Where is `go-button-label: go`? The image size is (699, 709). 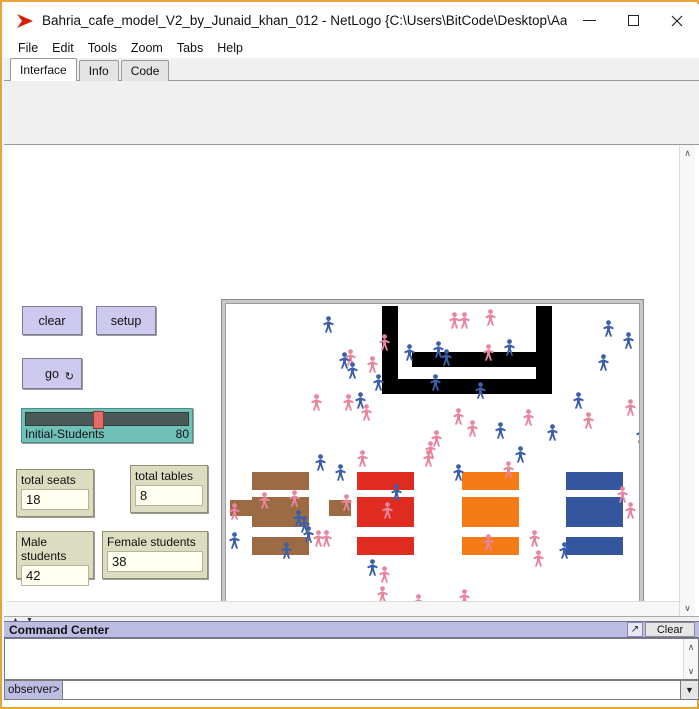 go-button-label: go is located at coordinates (52, 373).